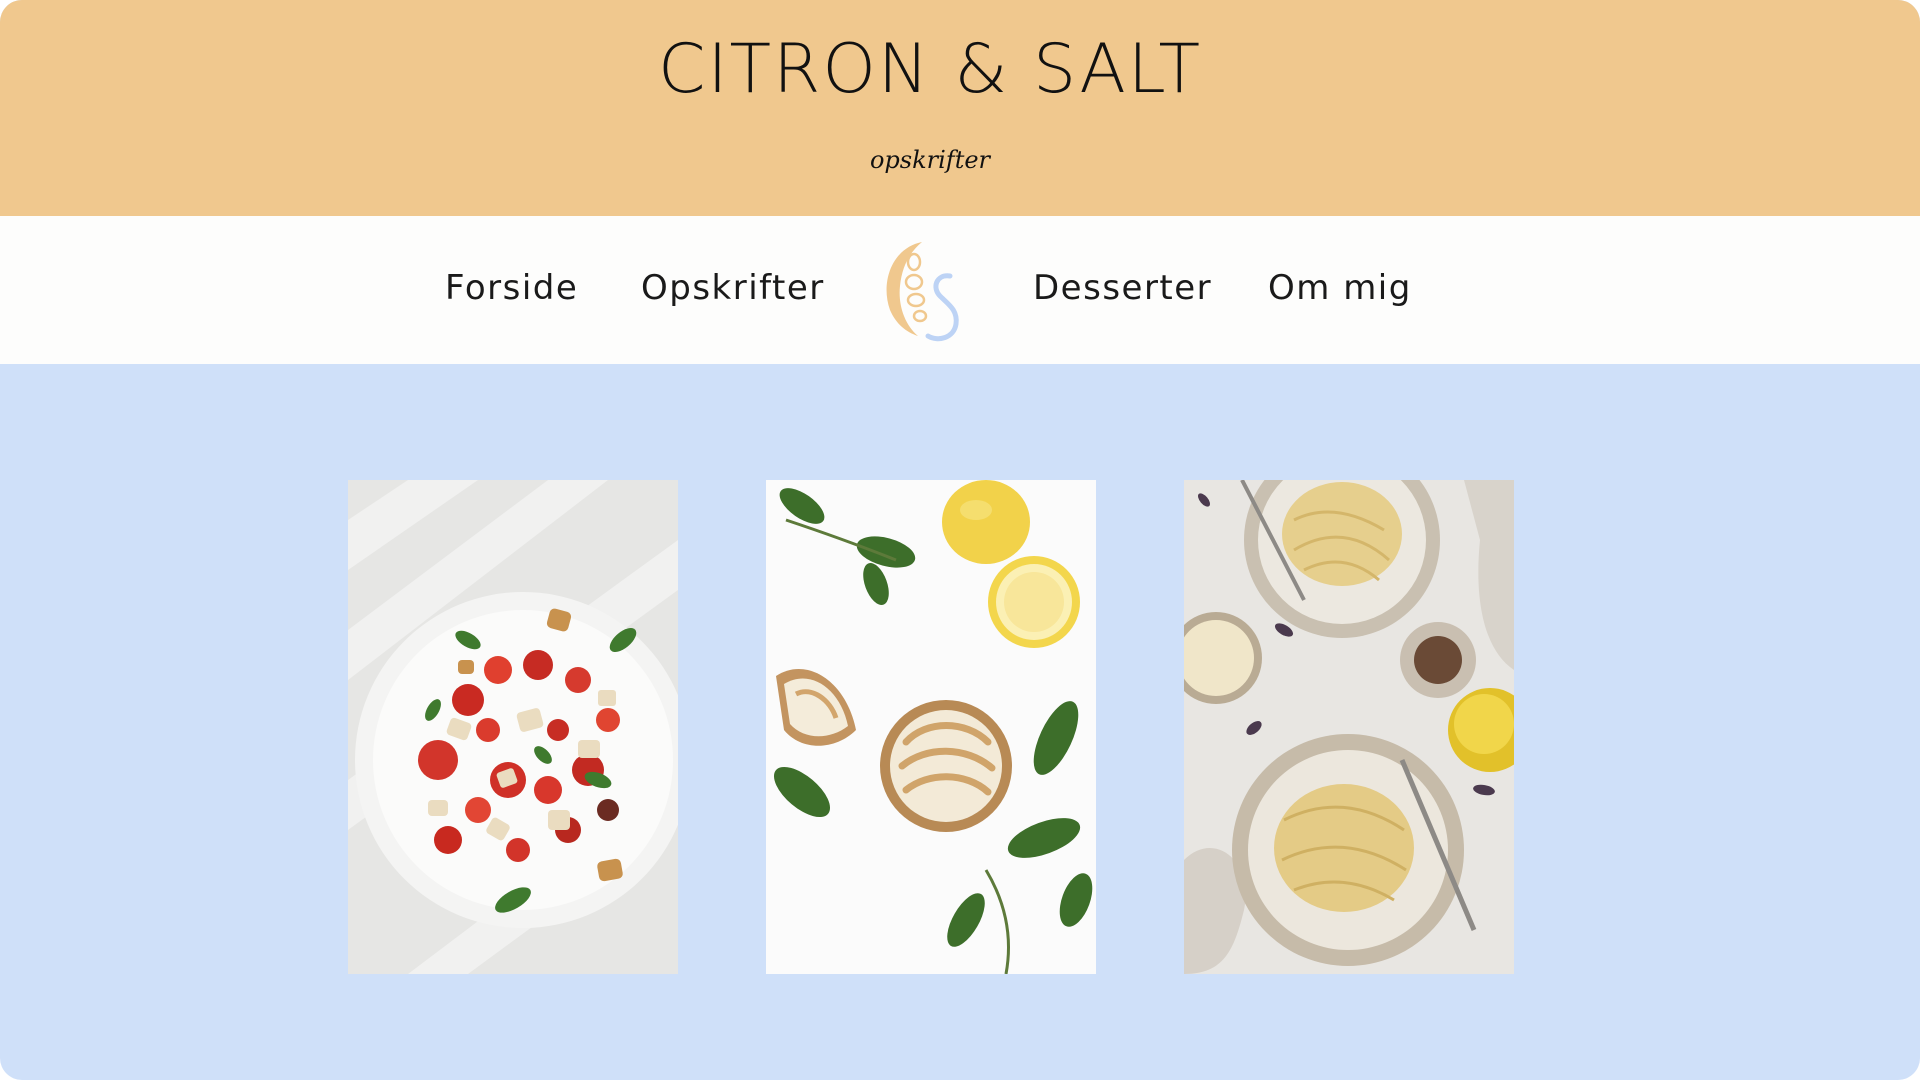  I want to click on recipe-card-spaghetti, so click(1349, 727).